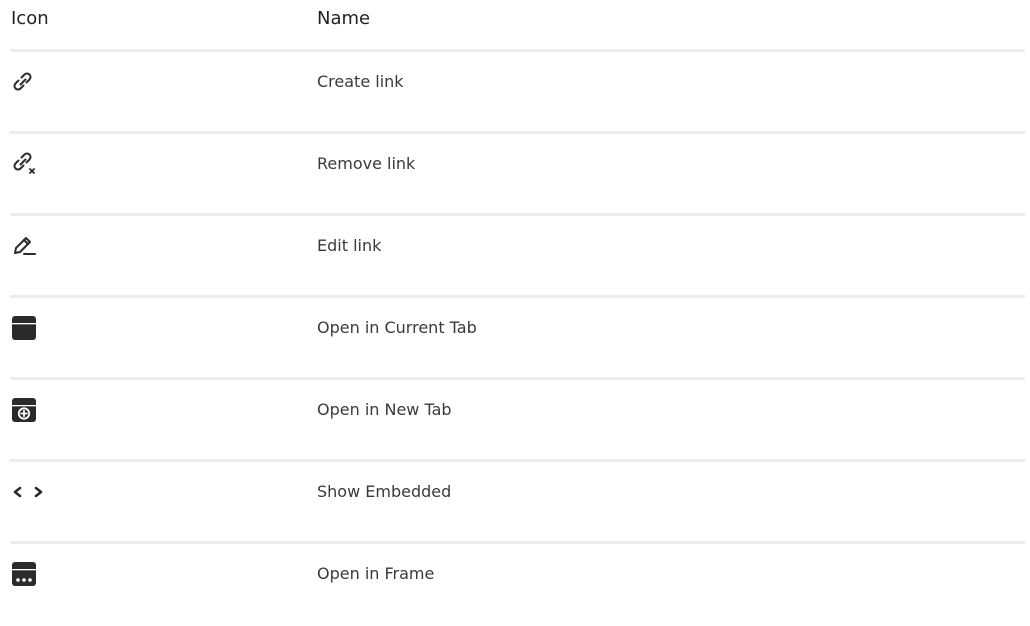 Image resolution: width=1030 pixels, height=626 pixels. Describe the element at coordinates (30, 18) in the screenshot. I see `header-icon-column: Icon` at that location.